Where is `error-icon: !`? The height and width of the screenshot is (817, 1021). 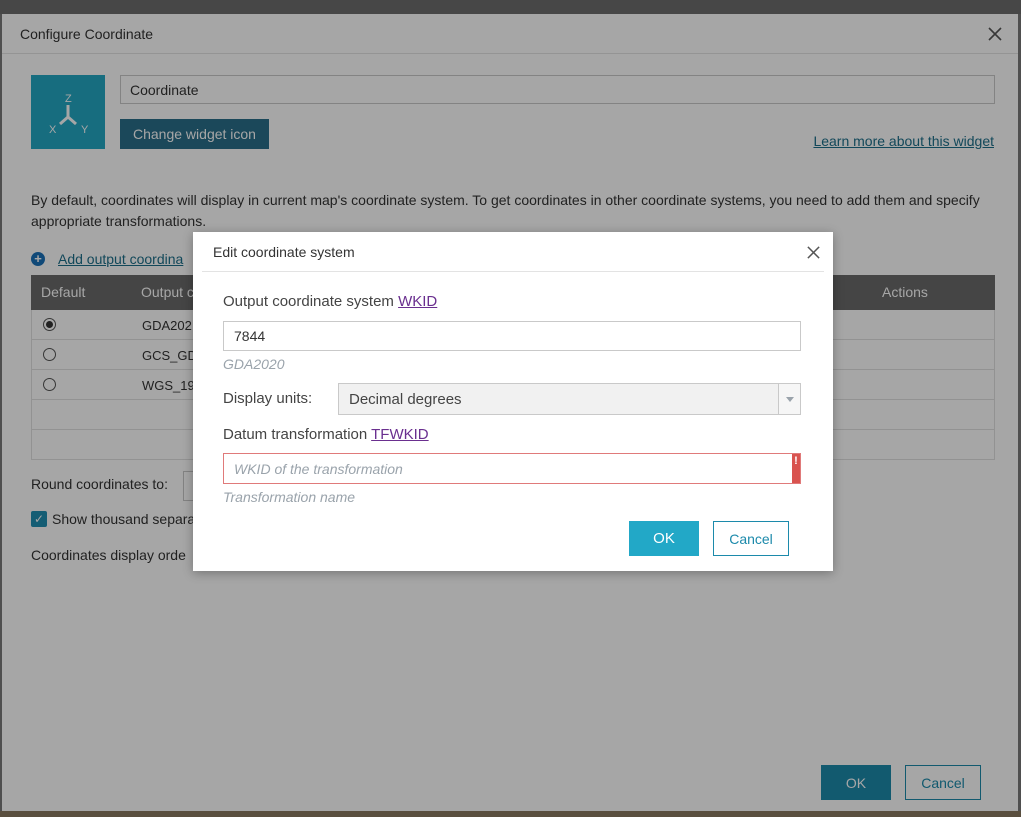 error-icon: ! is located at coordinates (796, 468).